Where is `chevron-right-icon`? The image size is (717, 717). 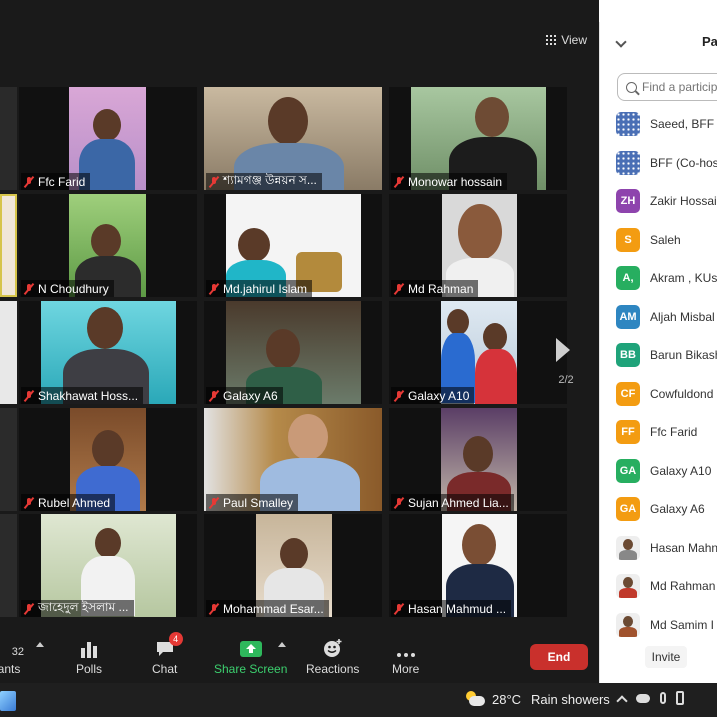
chevron-right-icon is located at coordinates (563, 350).